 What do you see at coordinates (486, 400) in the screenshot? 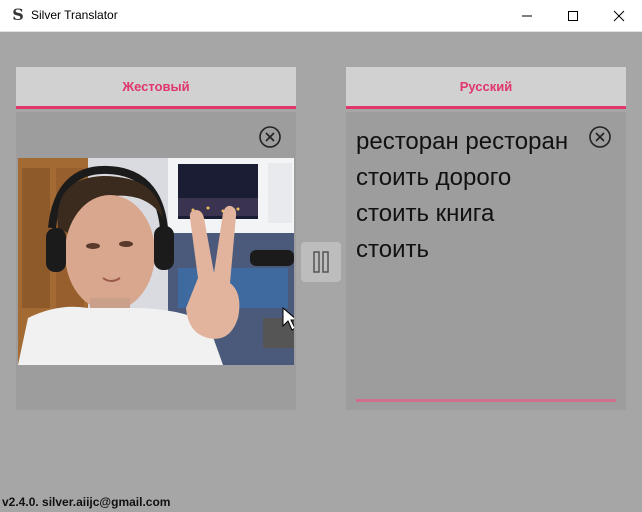
I see `output-underline` at bounding box center [486, 400].